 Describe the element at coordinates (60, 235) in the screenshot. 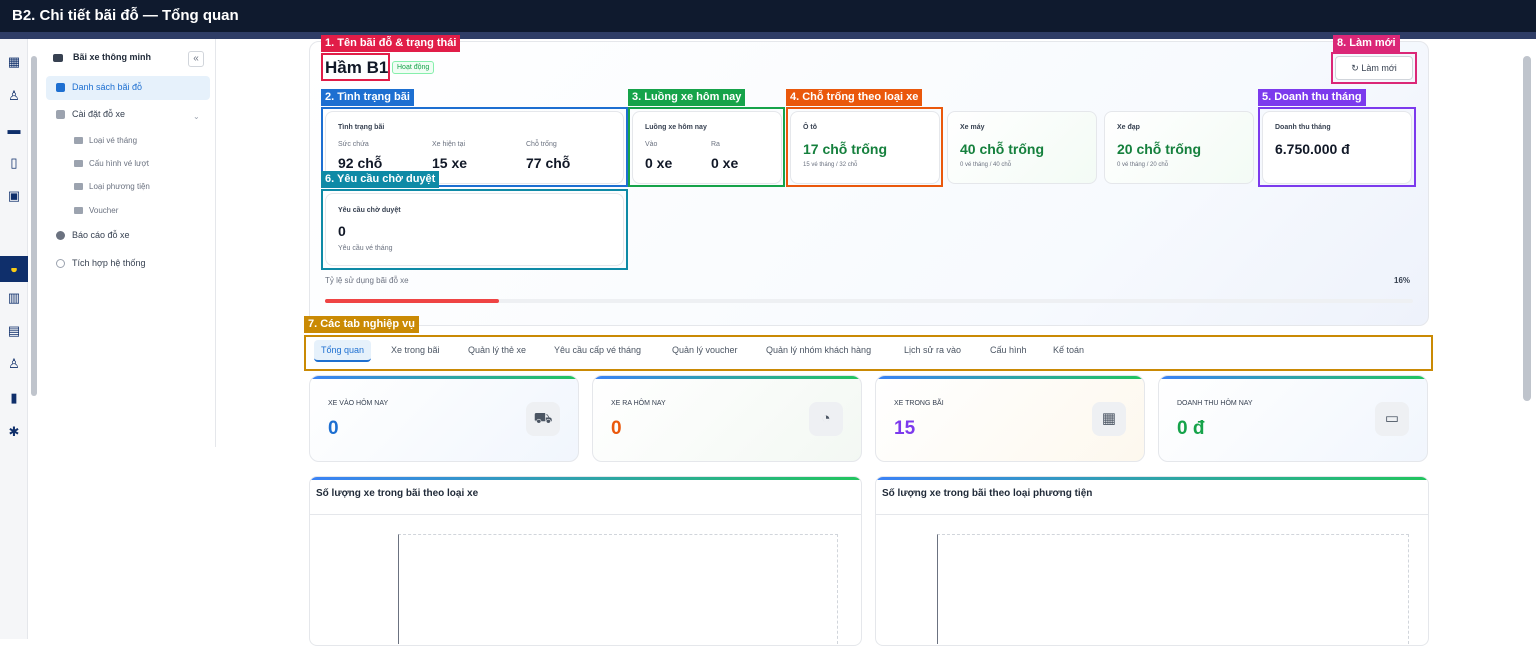

I see `report-icon` at that location.